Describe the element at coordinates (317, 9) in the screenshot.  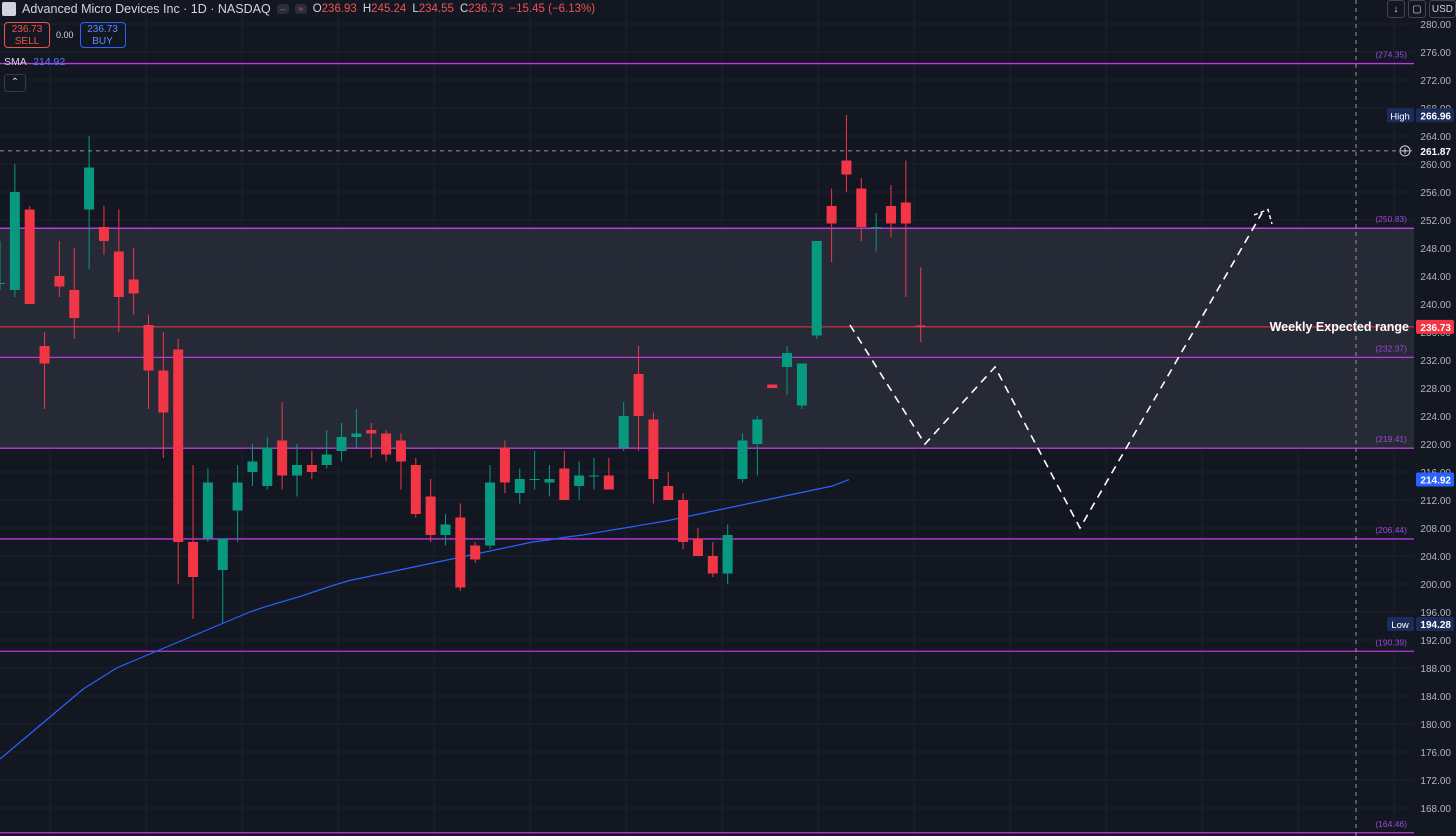
I see `ohlc-key: O` at that location.